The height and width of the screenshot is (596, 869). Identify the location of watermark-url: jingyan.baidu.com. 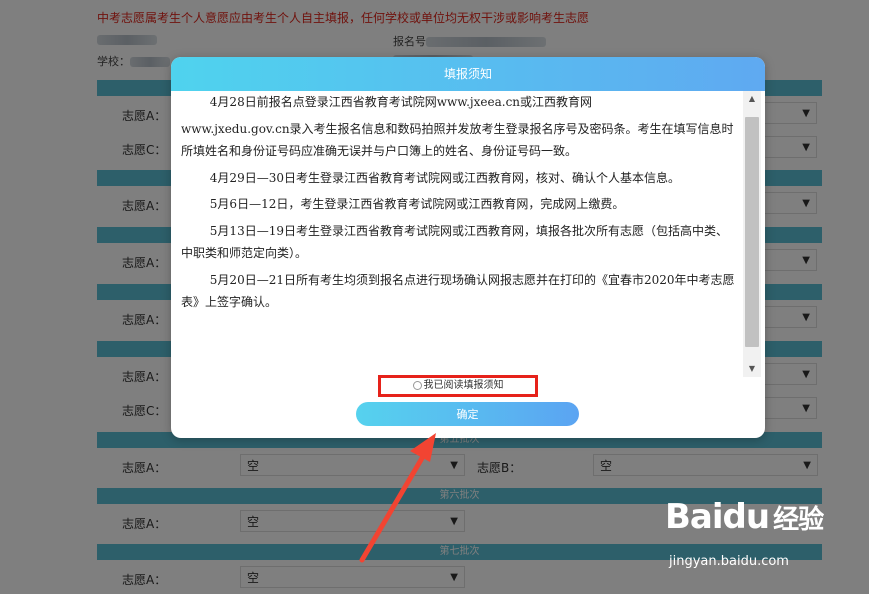
(729, 561).